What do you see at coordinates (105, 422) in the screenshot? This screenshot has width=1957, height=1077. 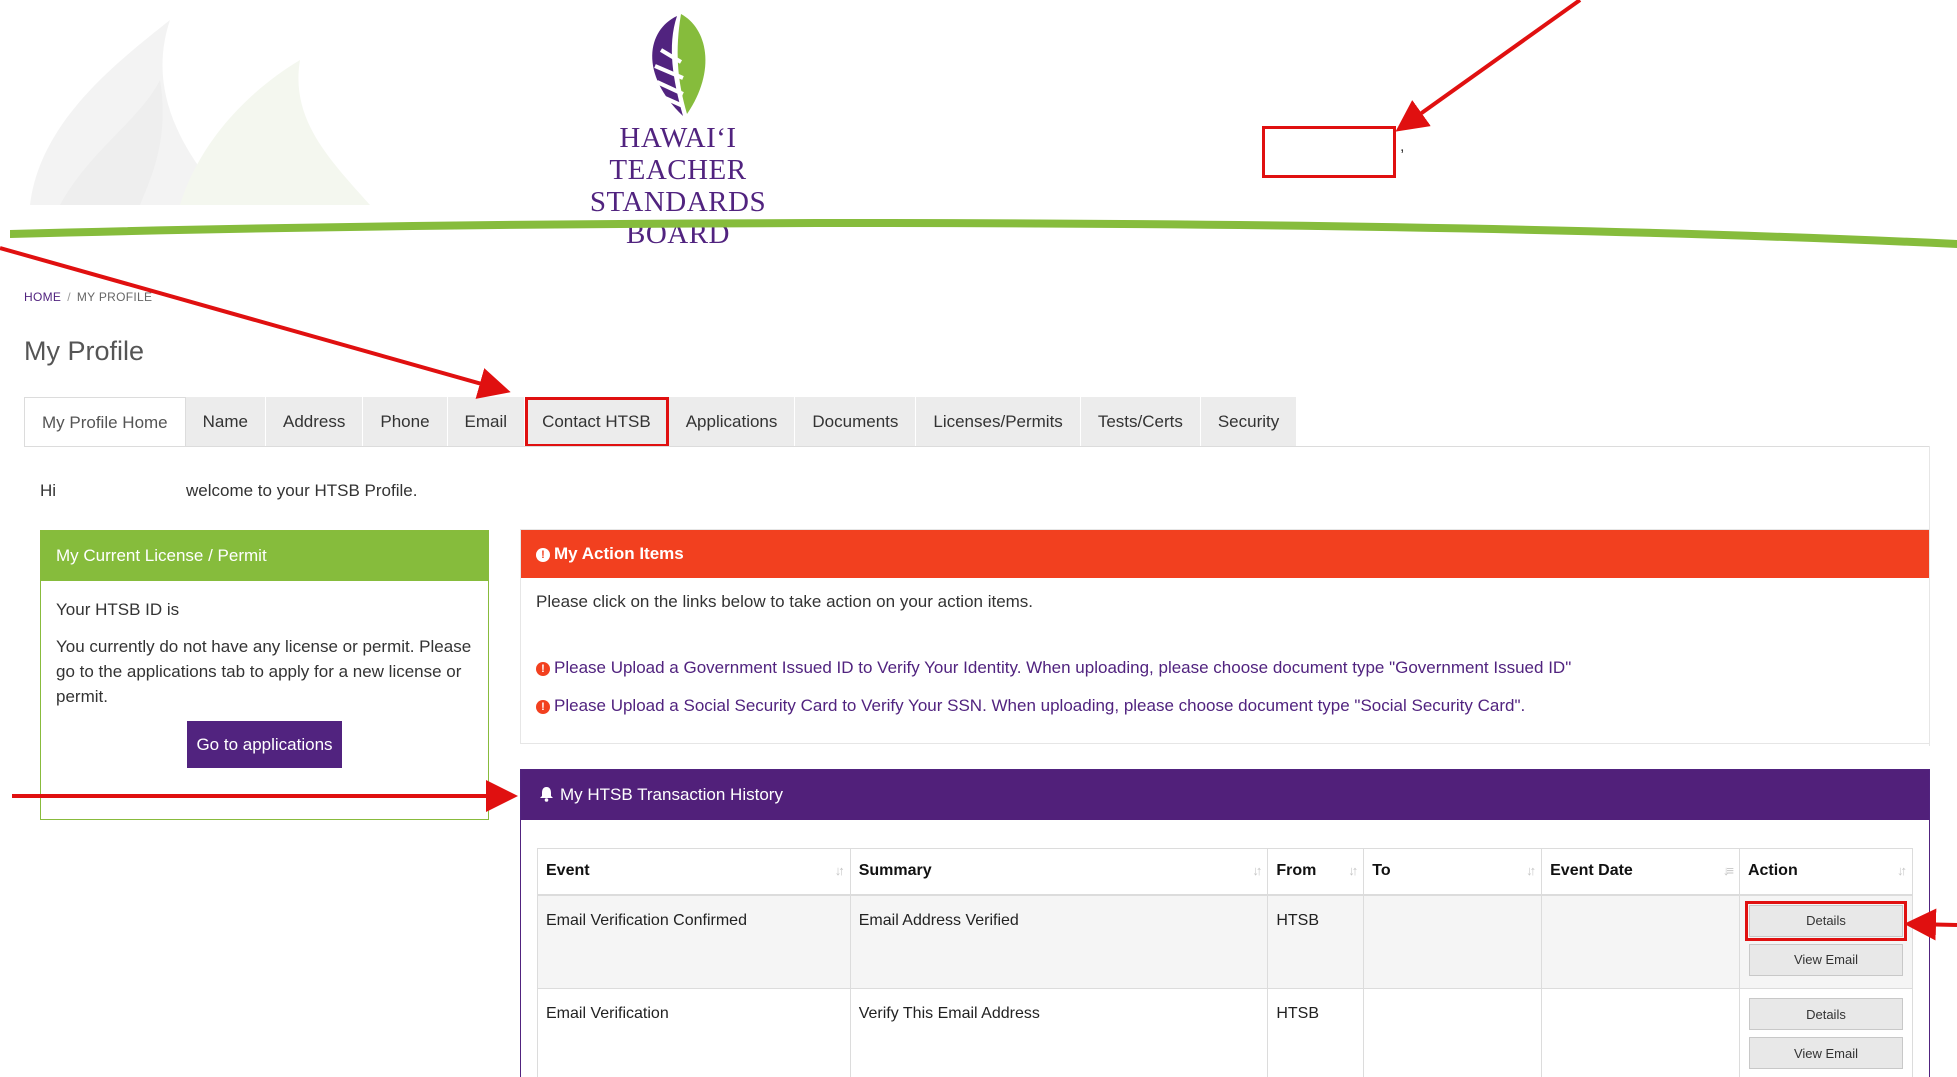 I see `tab-my-profile-home: My Profile Home` at bounding box center [105, 422].